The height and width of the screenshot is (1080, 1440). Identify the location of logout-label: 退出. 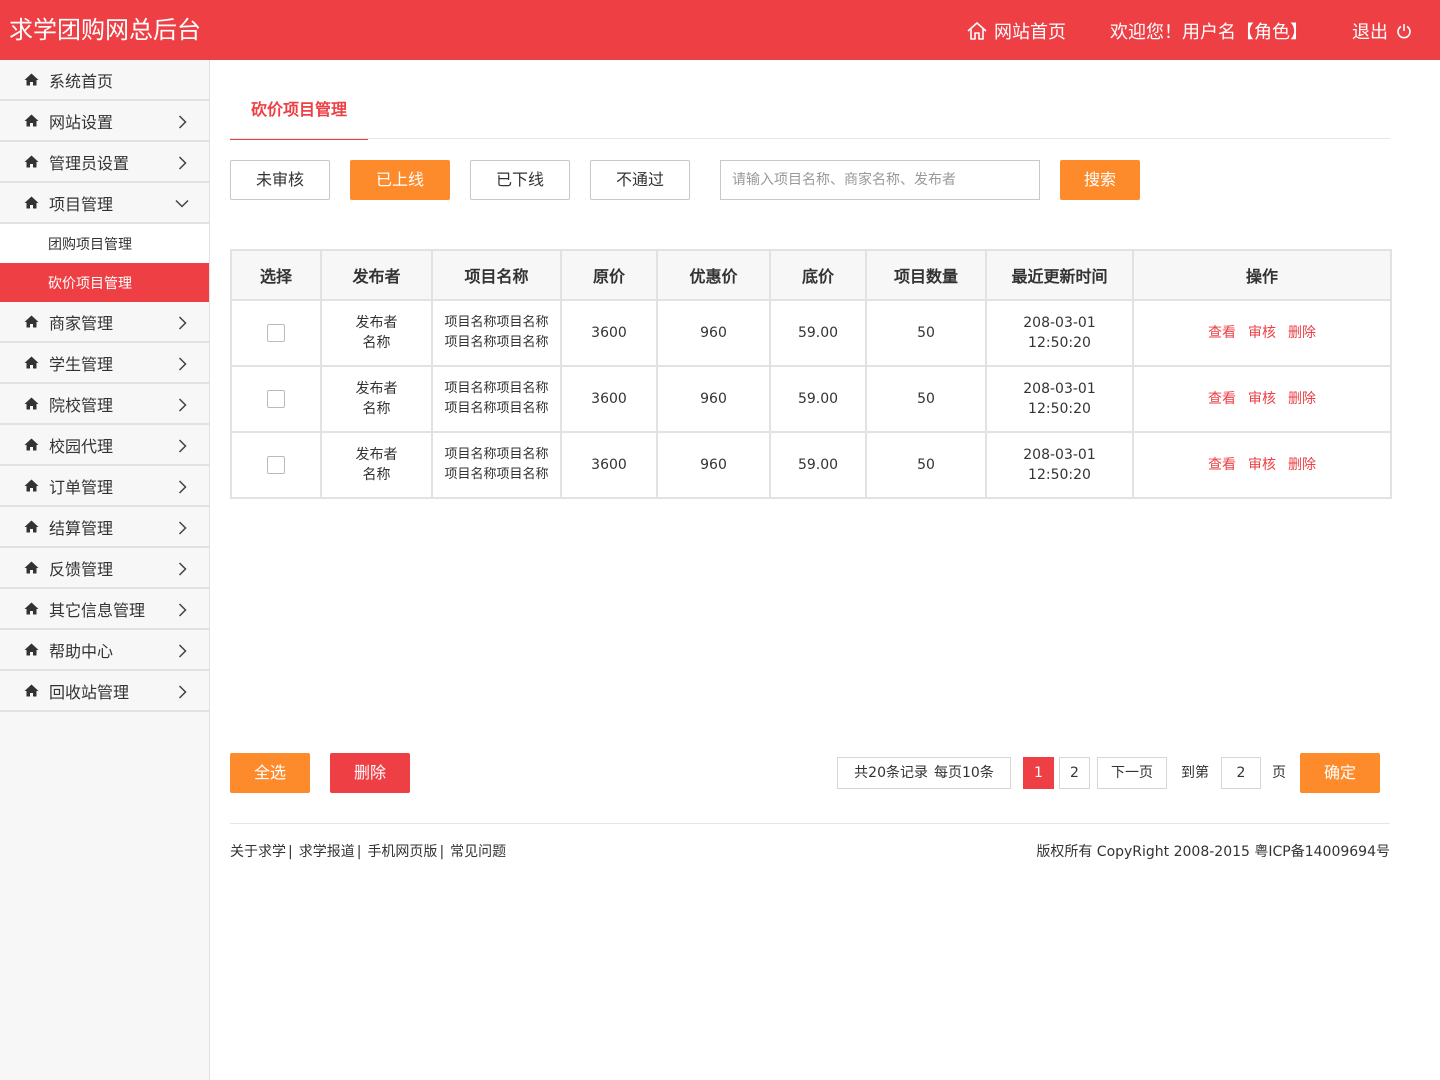
(1370, 32).